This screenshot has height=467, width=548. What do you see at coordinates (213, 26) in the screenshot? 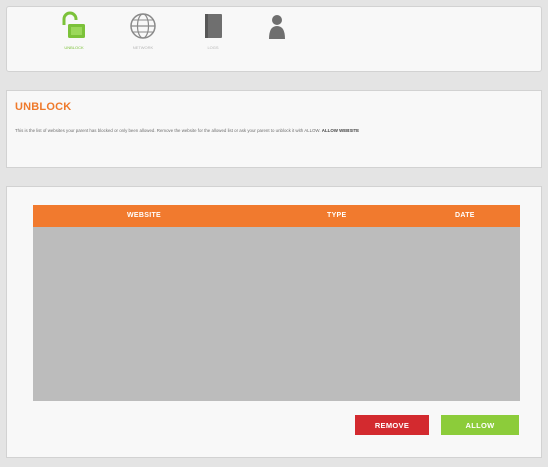
I see `document-icon` at bounding box center [213, 26].